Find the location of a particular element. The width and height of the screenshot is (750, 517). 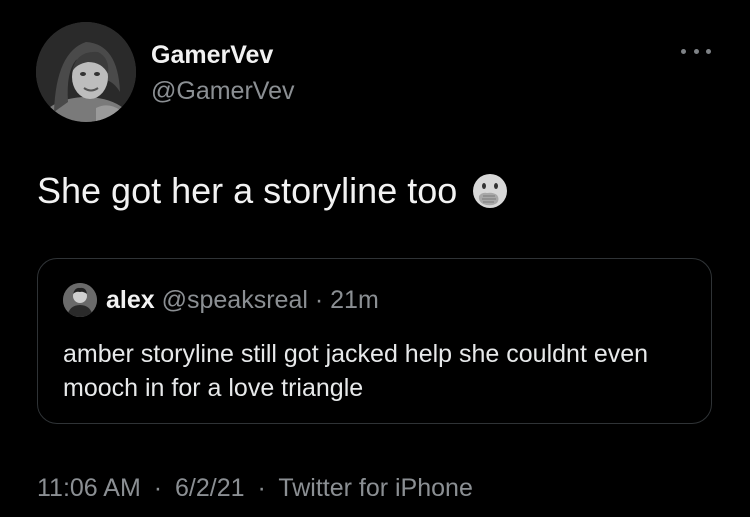

tweet-meta: 11:06 AM · 6/2/21 · Twitter for iPhone is located at coordinates (255, 488).